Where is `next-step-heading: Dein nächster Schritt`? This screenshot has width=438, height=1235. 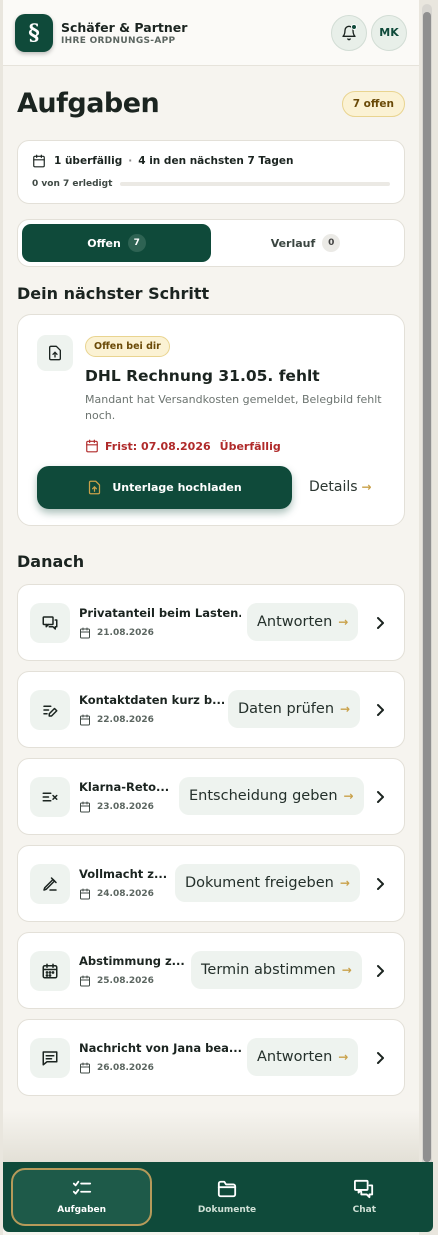
next-step-heading: Dein nächster Schritt is located at coordinates (113, 293).